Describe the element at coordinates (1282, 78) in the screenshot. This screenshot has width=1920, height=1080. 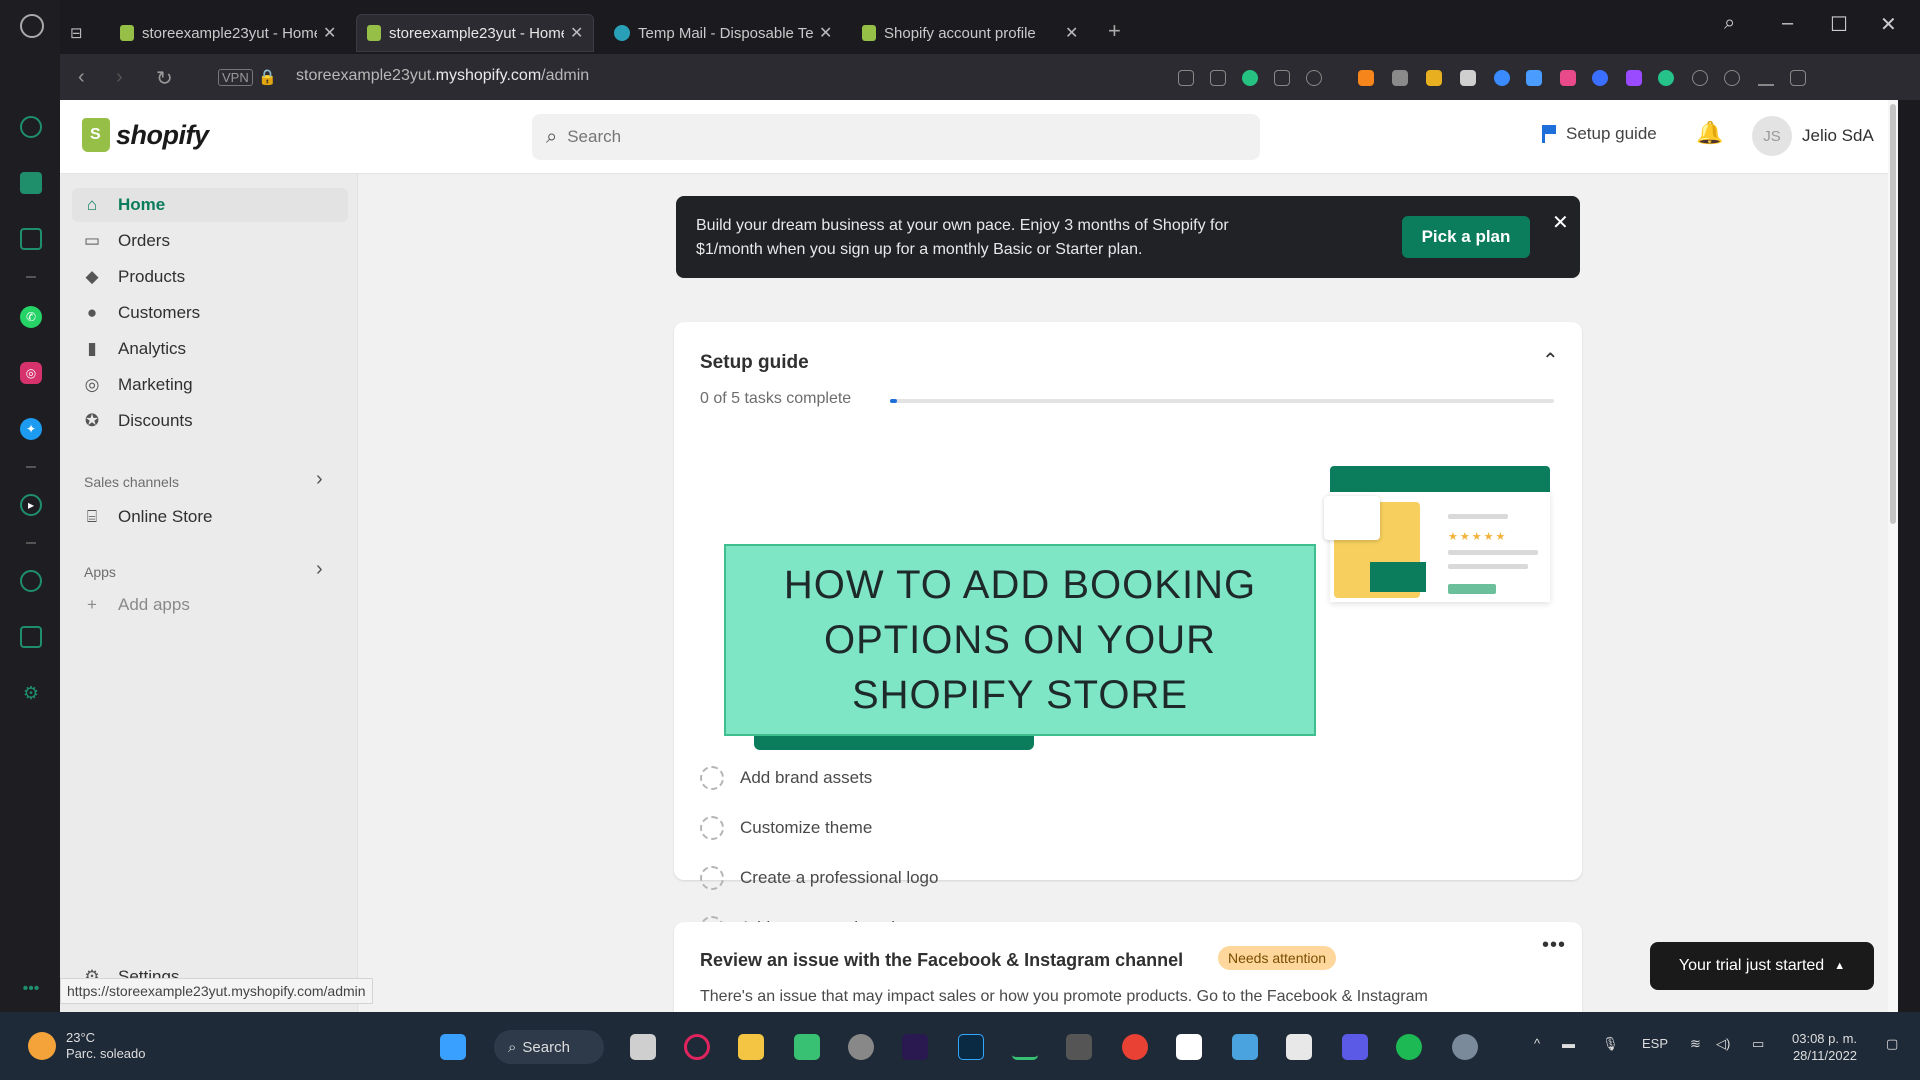
I see `send-icon` at that location.